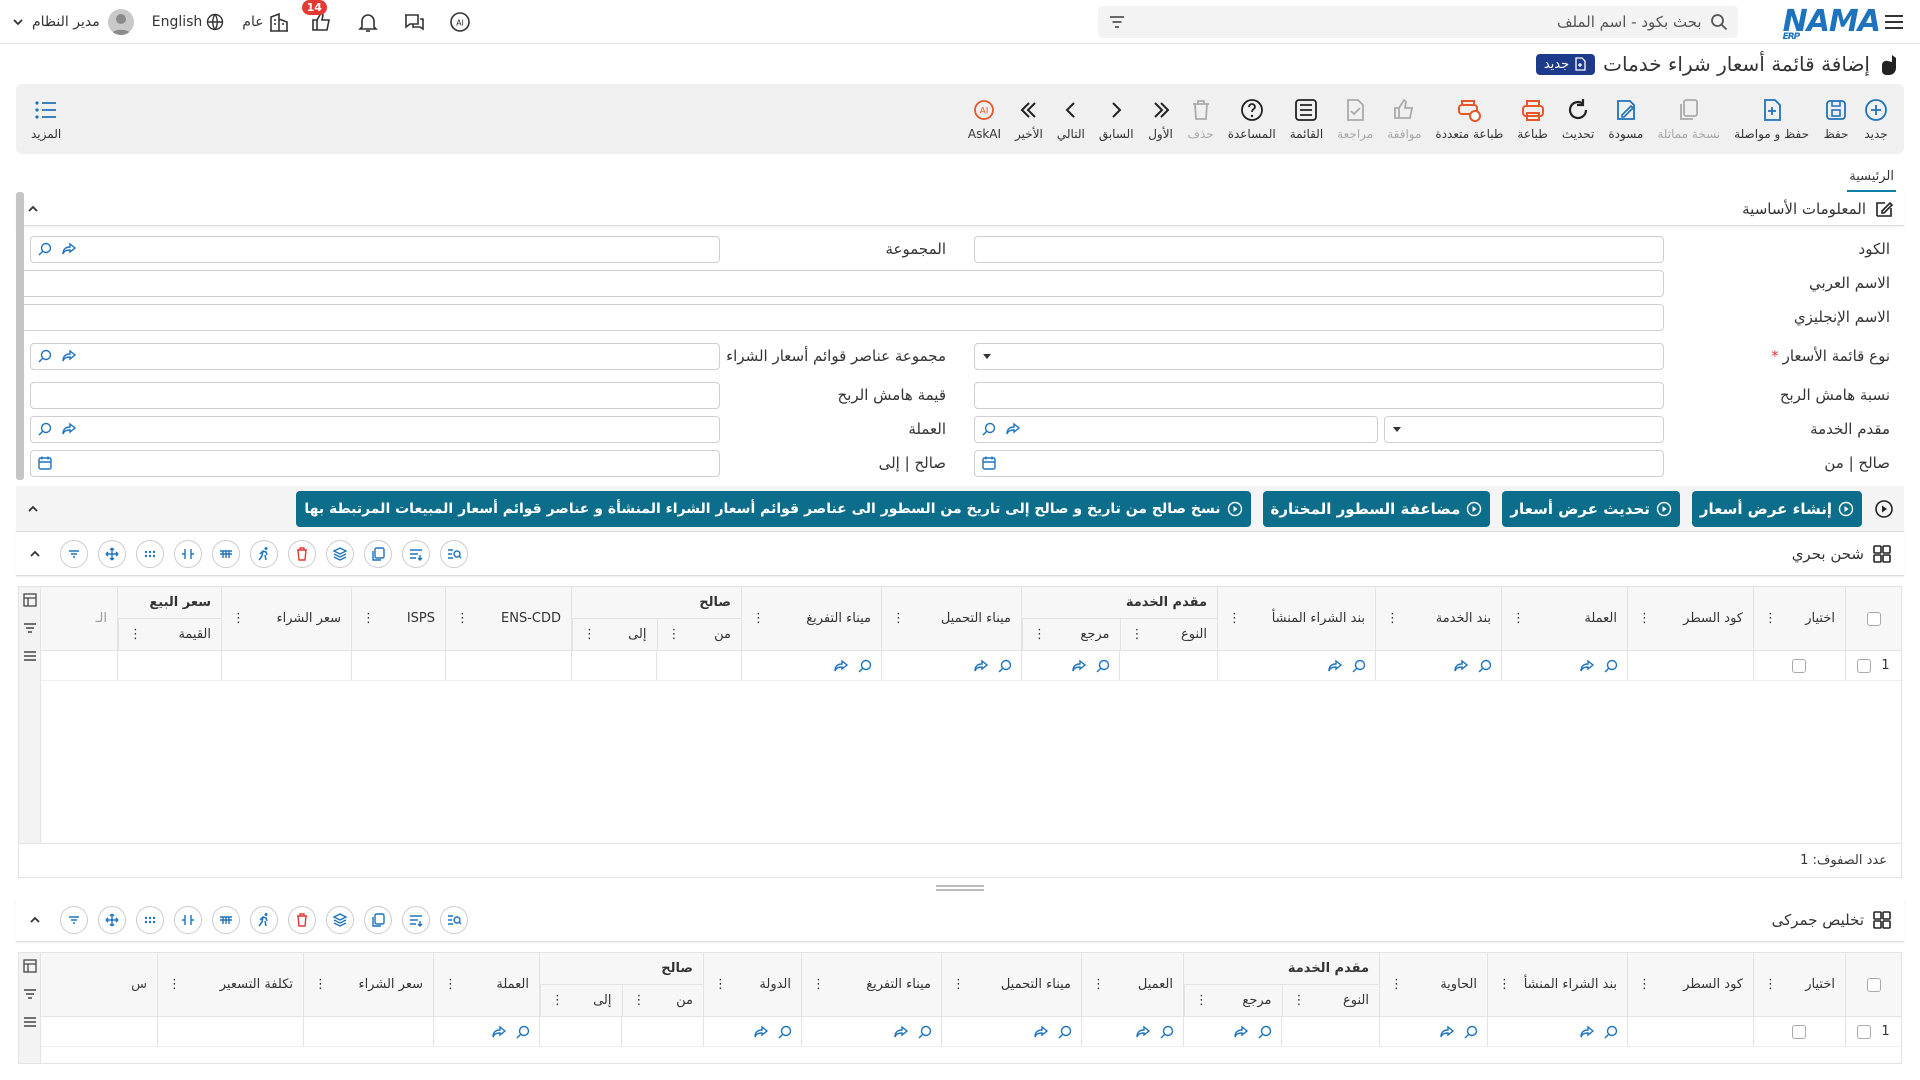 Image resolution: width=1920 pixels, height=1080 pixels. I want to click on select-all-checkbox, so click(1873, 984).